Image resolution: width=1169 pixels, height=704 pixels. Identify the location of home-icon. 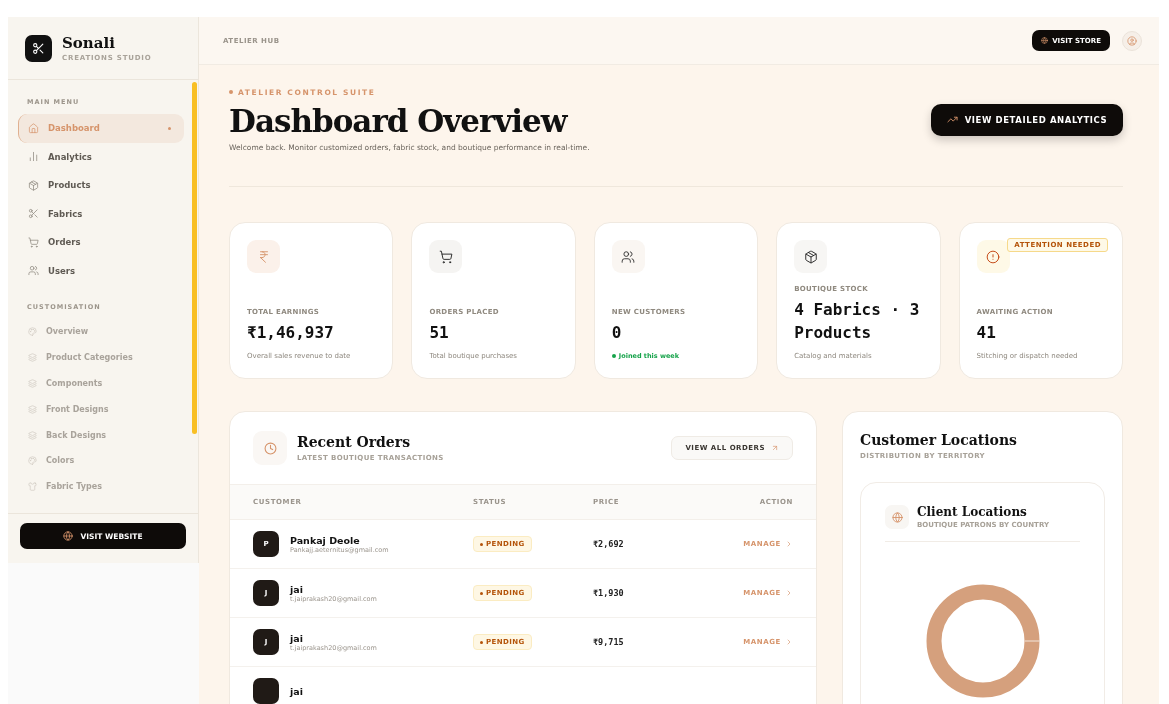
(33, 128).